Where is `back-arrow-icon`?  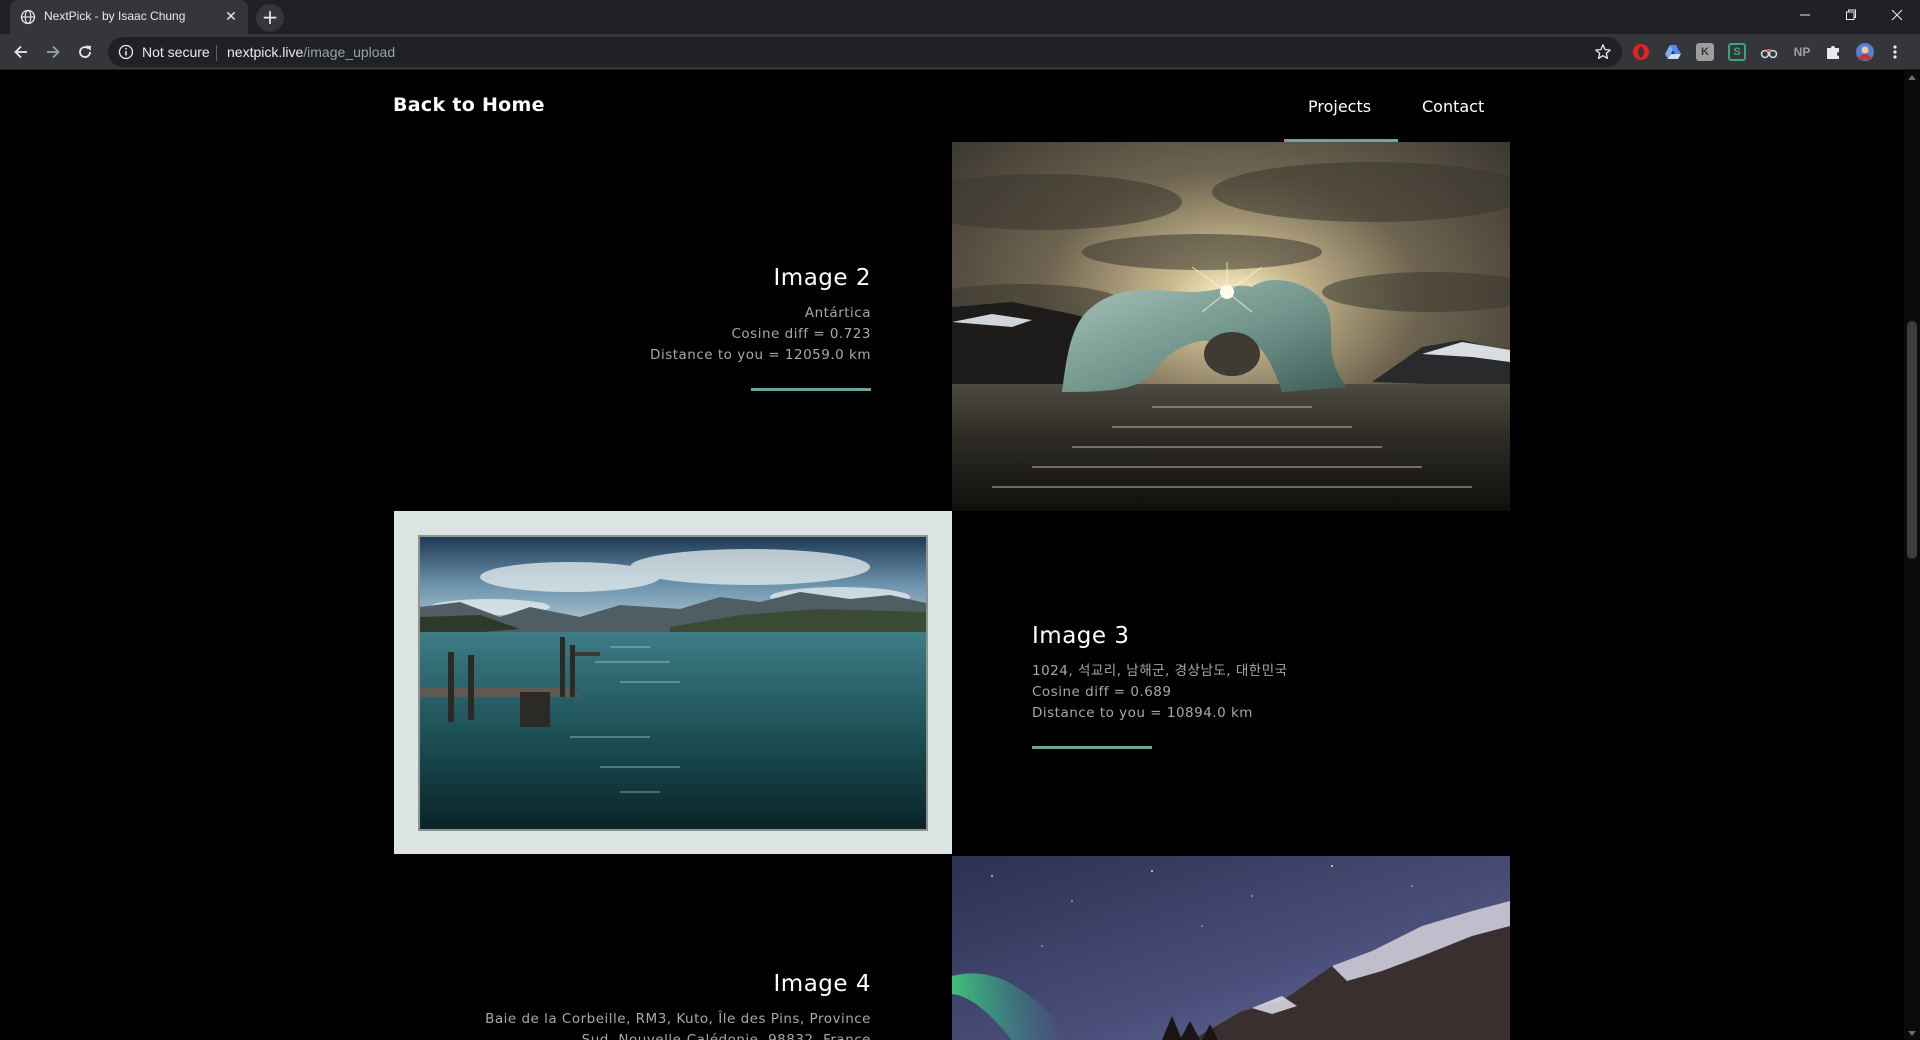
back-arrow-icon is located at coordinates (21, 52).